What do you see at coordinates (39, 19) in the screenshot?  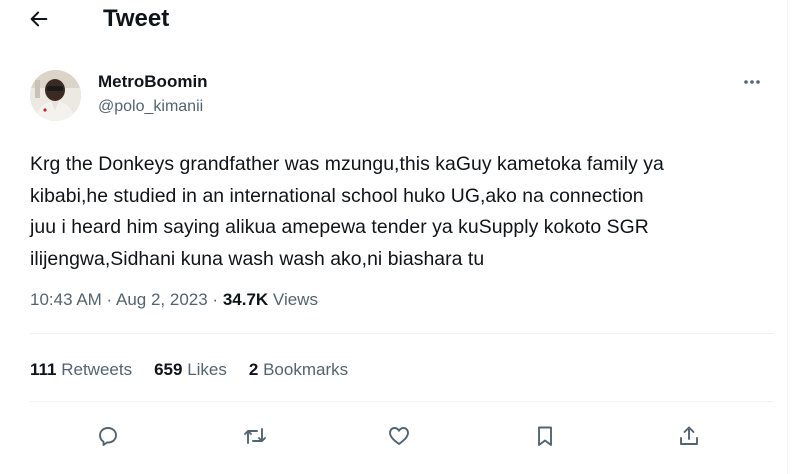 I see `arrow-left-icon` at bounding box center [39, 19].